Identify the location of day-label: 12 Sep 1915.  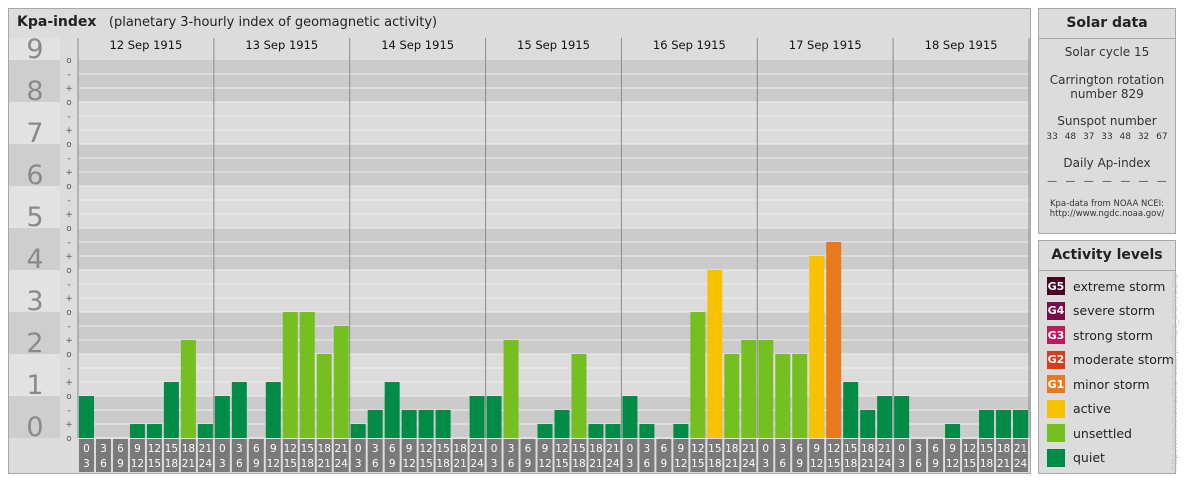
(145, 45).